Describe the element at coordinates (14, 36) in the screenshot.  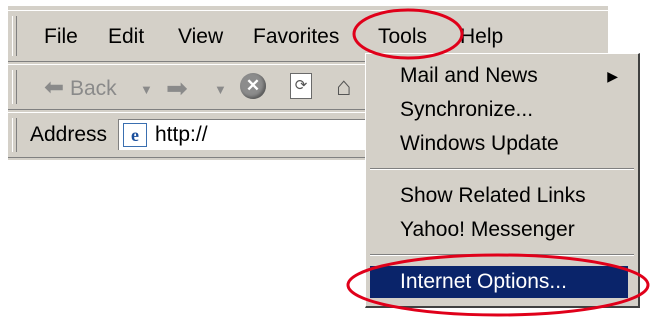
I see `menubar-grip` at that location.